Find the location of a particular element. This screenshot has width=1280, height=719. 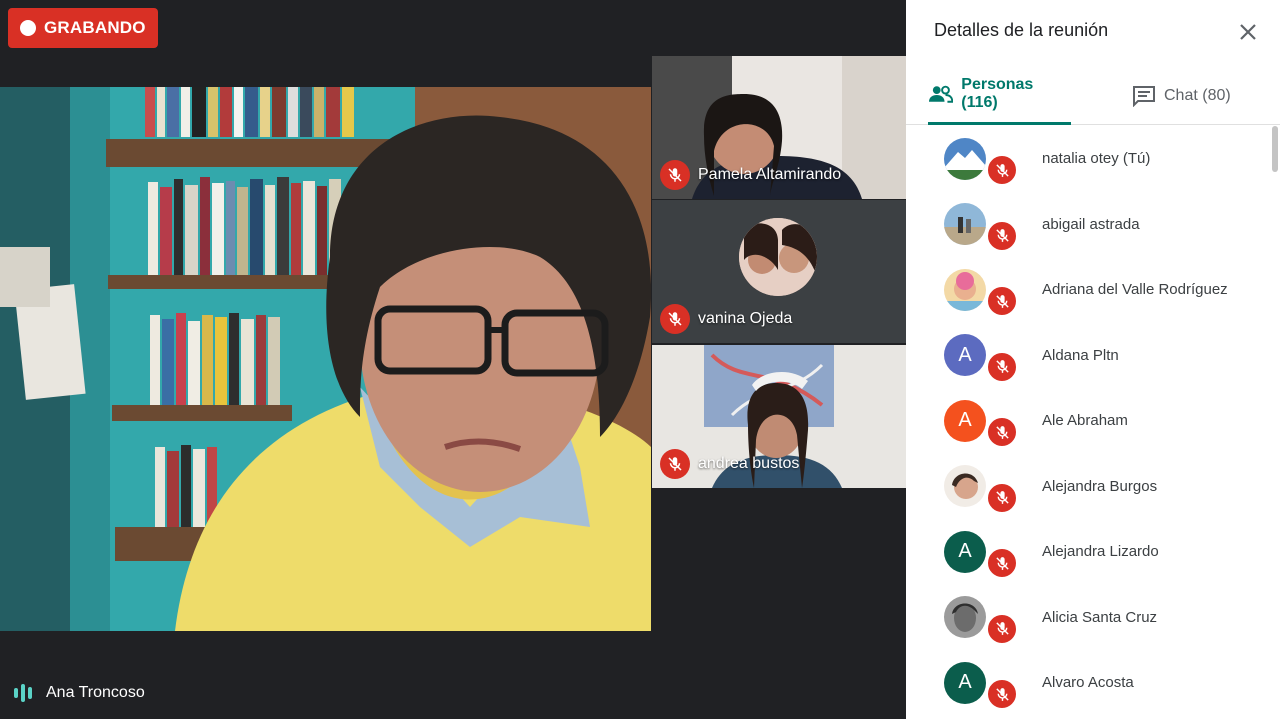

participant-name: Alicia Santa Cruz is located at coordinates (1100, 617).